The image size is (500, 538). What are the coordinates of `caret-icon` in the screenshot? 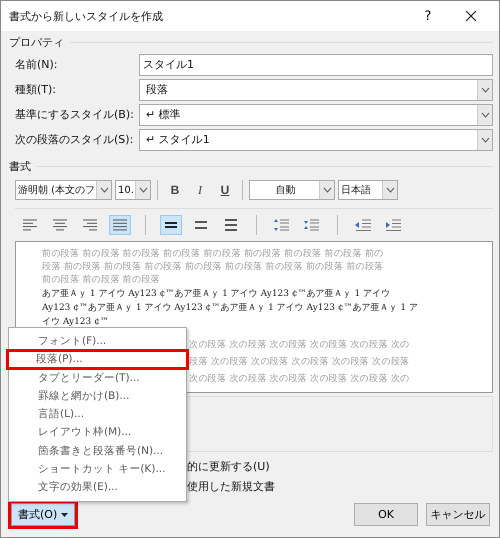 It's located at (64, 514).